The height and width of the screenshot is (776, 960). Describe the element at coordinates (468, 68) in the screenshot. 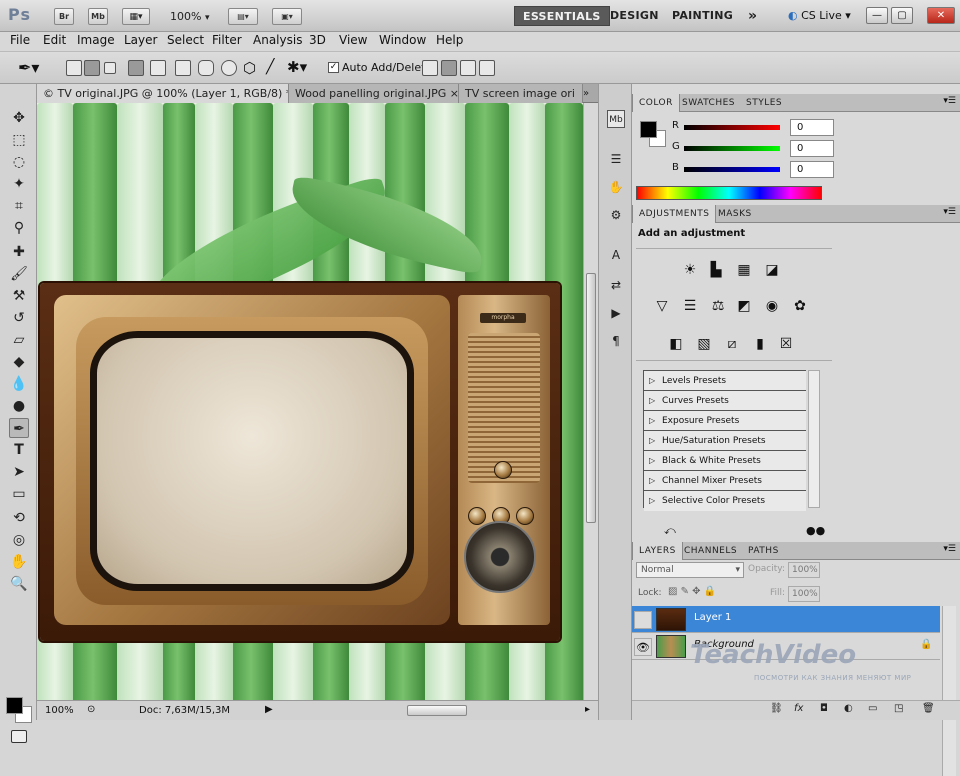

I see `path-intersect-icon` at that location.